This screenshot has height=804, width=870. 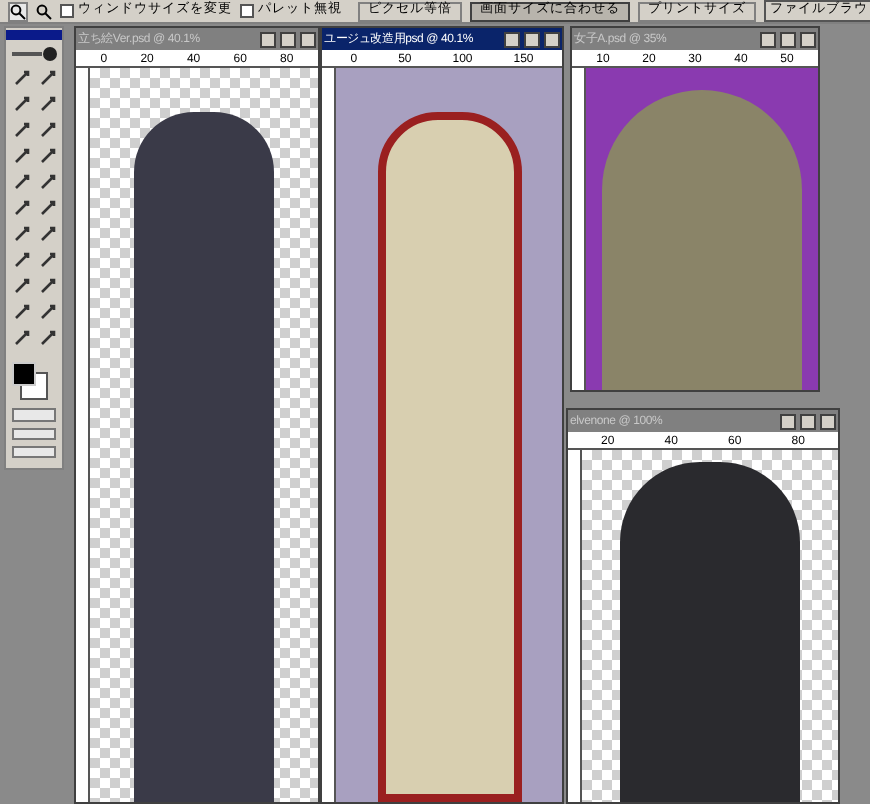 What do you see at coordinates (34, 54) in the screenshot?
I see `feather-icon` at bounding box center [34, 54].